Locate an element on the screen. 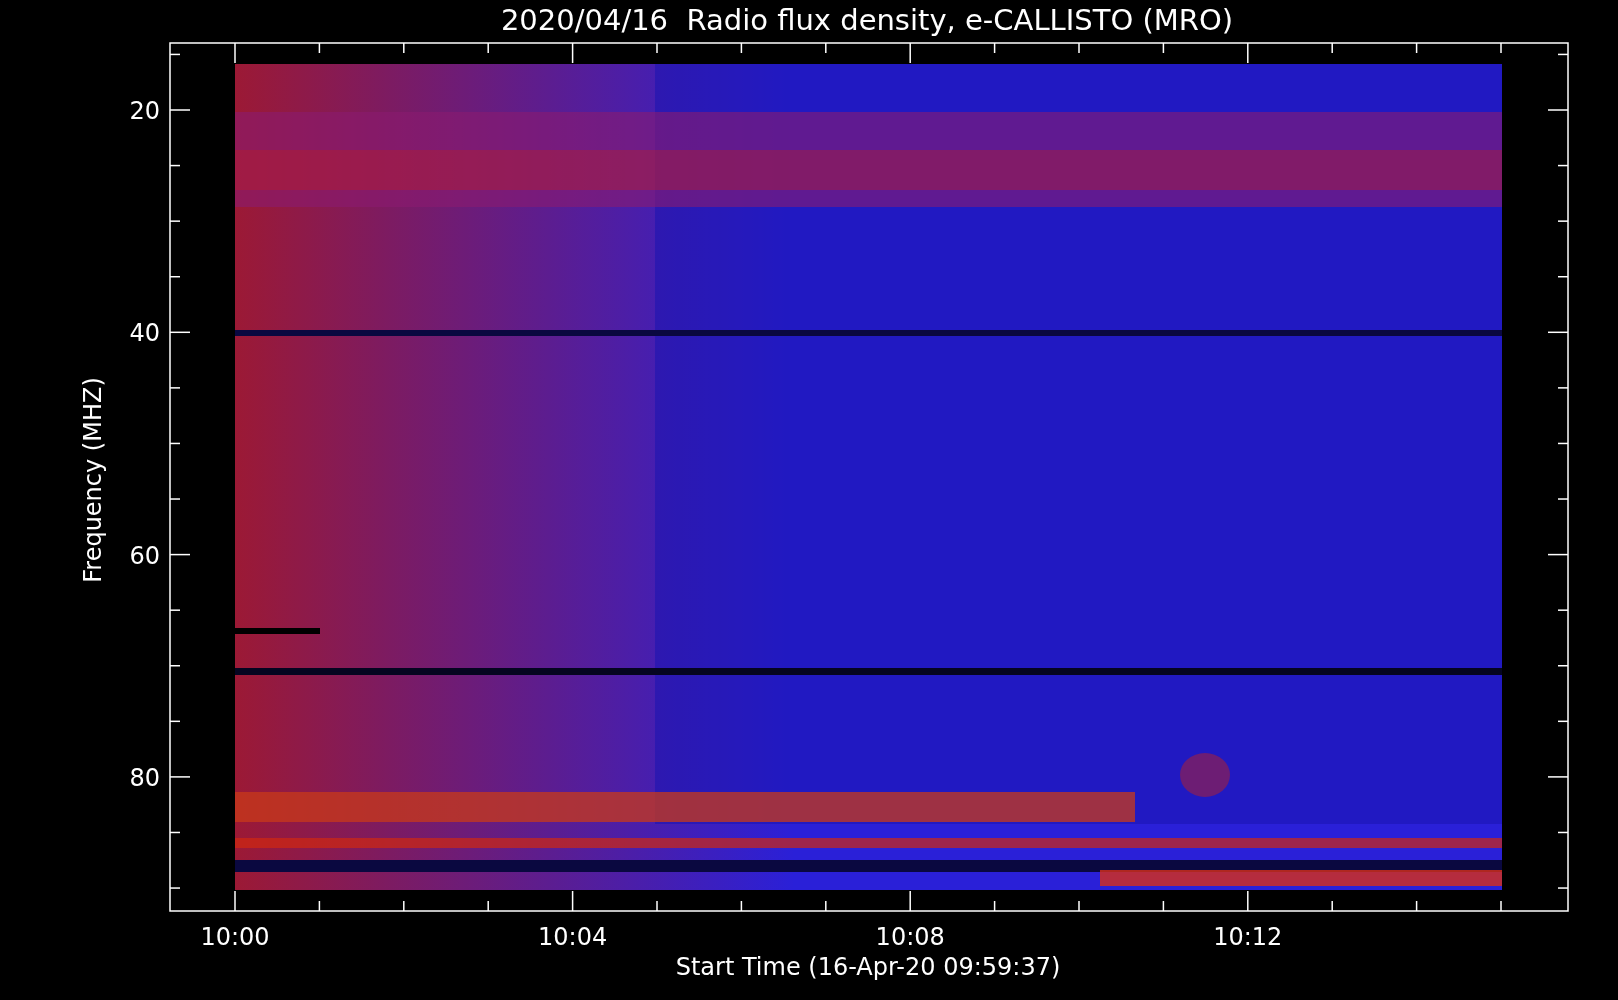  tick-label: 60 is located at coordinates (144, 555).